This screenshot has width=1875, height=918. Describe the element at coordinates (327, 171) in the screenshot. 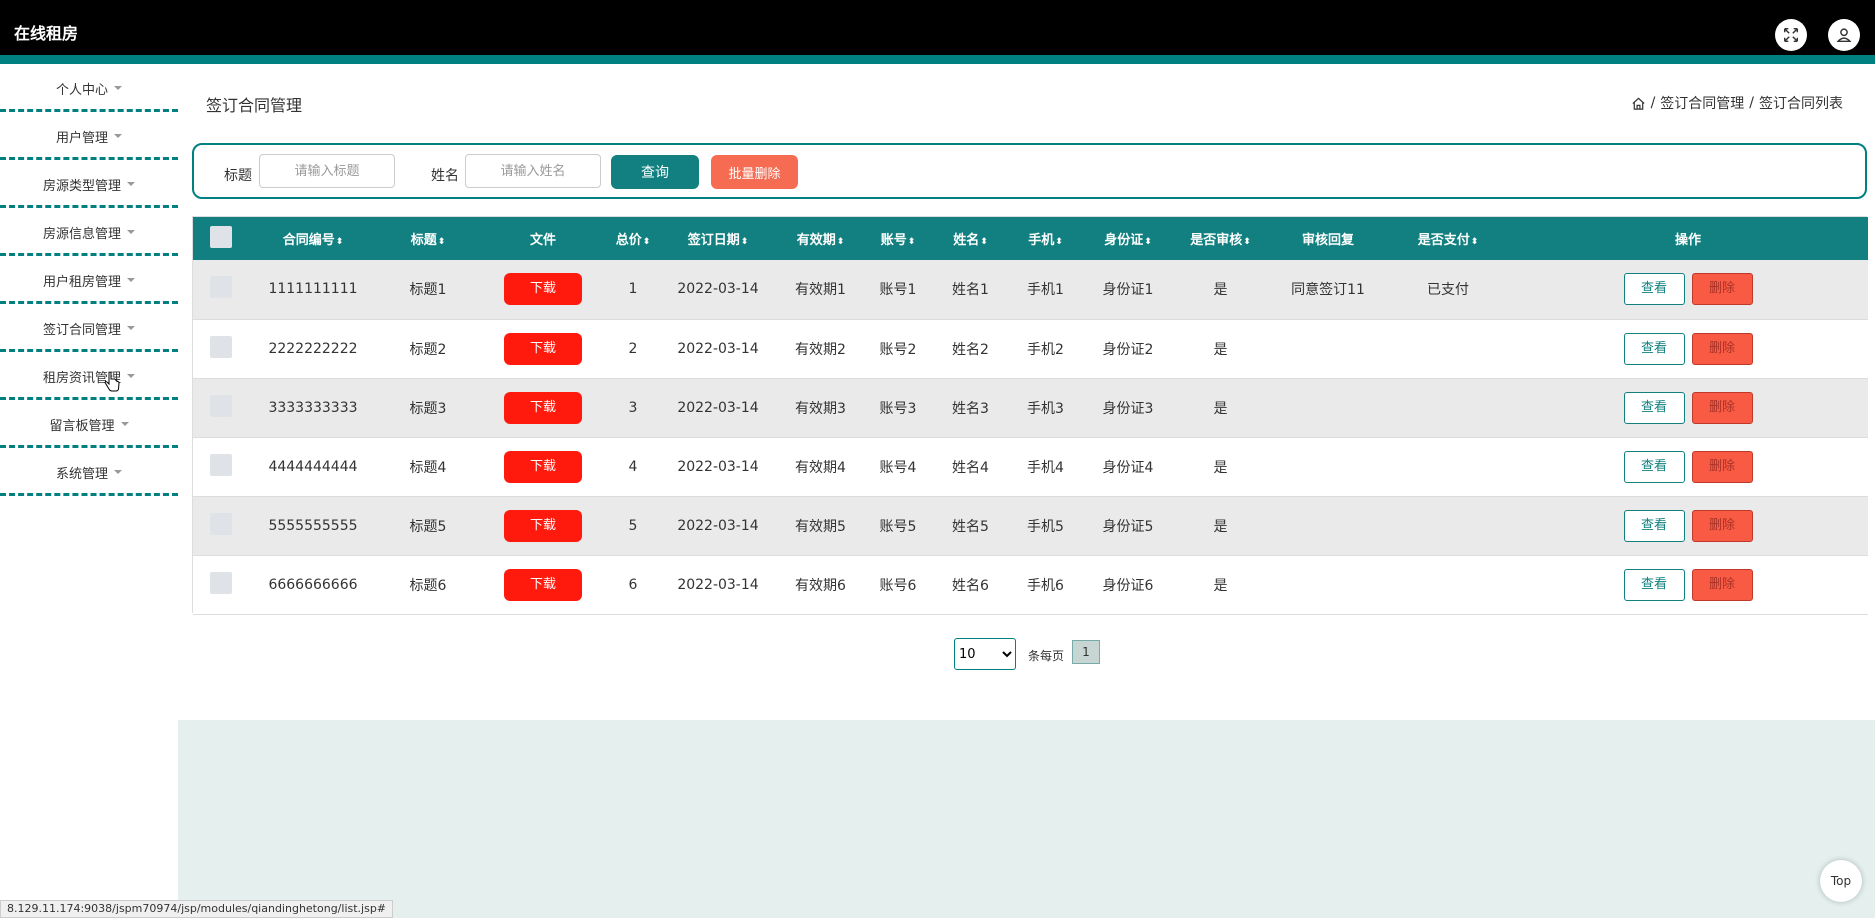

I see `title-search-input` at that location.